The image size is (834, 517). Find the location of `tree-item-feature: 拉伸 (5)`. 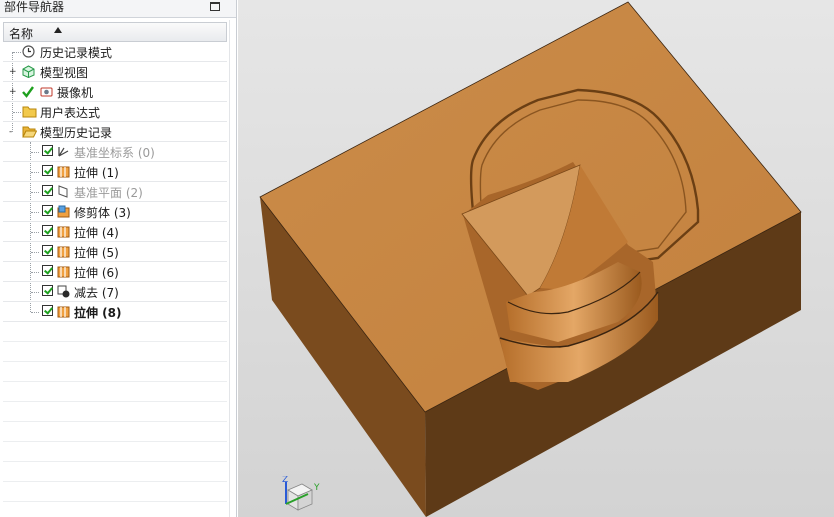

tree-item-feature: 拉伸 (5) is located at coordinates (115, 252).